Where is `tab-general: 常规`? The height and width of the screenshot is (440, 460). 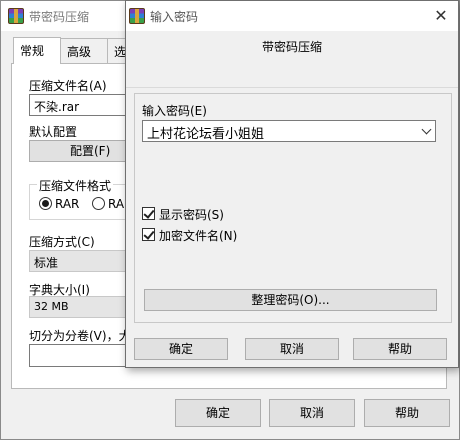 tab-general: 常规 is located at coordinates (37, 50).